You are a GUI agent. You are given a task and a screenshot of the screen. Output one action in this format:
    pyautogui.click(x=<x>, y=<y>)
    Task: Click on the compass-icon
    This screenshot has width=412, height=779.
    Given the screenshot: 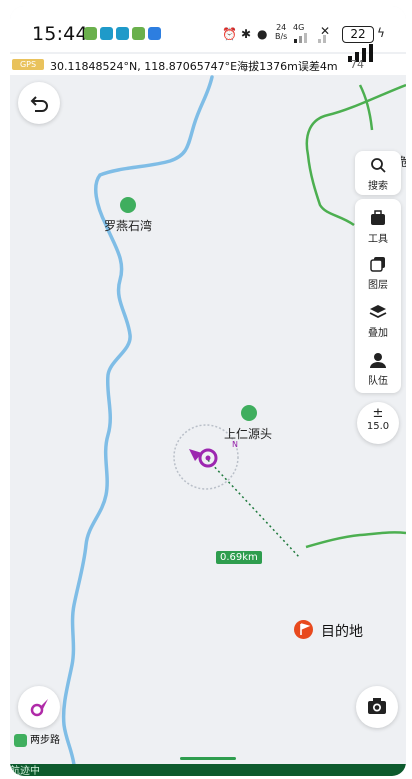 What is the action you would take?
    pyautogui.click(x=39, y=708)
    